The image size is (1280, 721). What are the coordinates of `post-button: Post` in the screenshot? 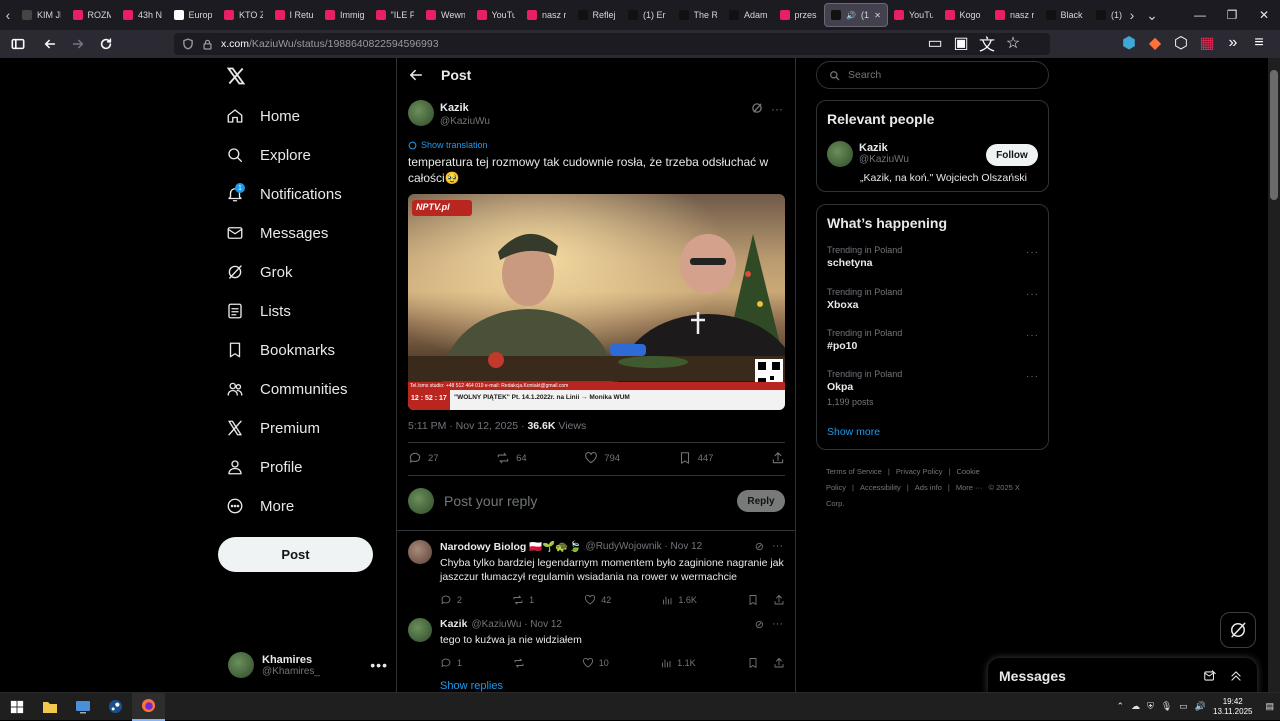 It's located at (295, 554).